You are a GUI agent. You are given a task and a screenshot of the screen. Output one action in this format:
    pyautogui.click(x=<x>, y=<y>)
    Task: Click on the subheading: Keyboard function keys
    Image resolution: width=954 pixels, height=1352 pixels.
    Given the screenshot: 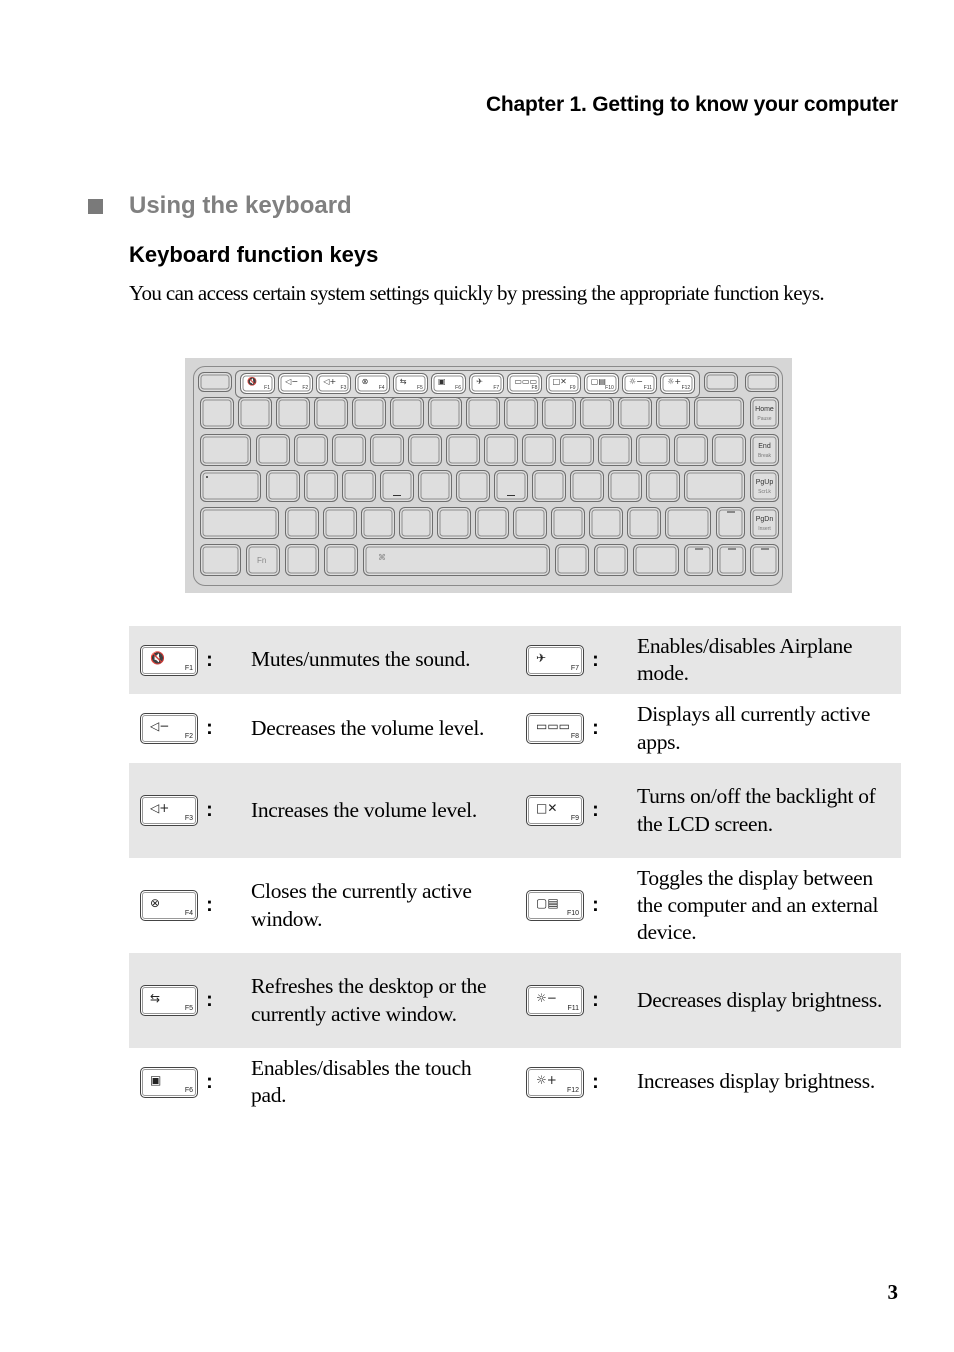 What is the action you would take?
    pyautogui.click(x=254, y=254)
    